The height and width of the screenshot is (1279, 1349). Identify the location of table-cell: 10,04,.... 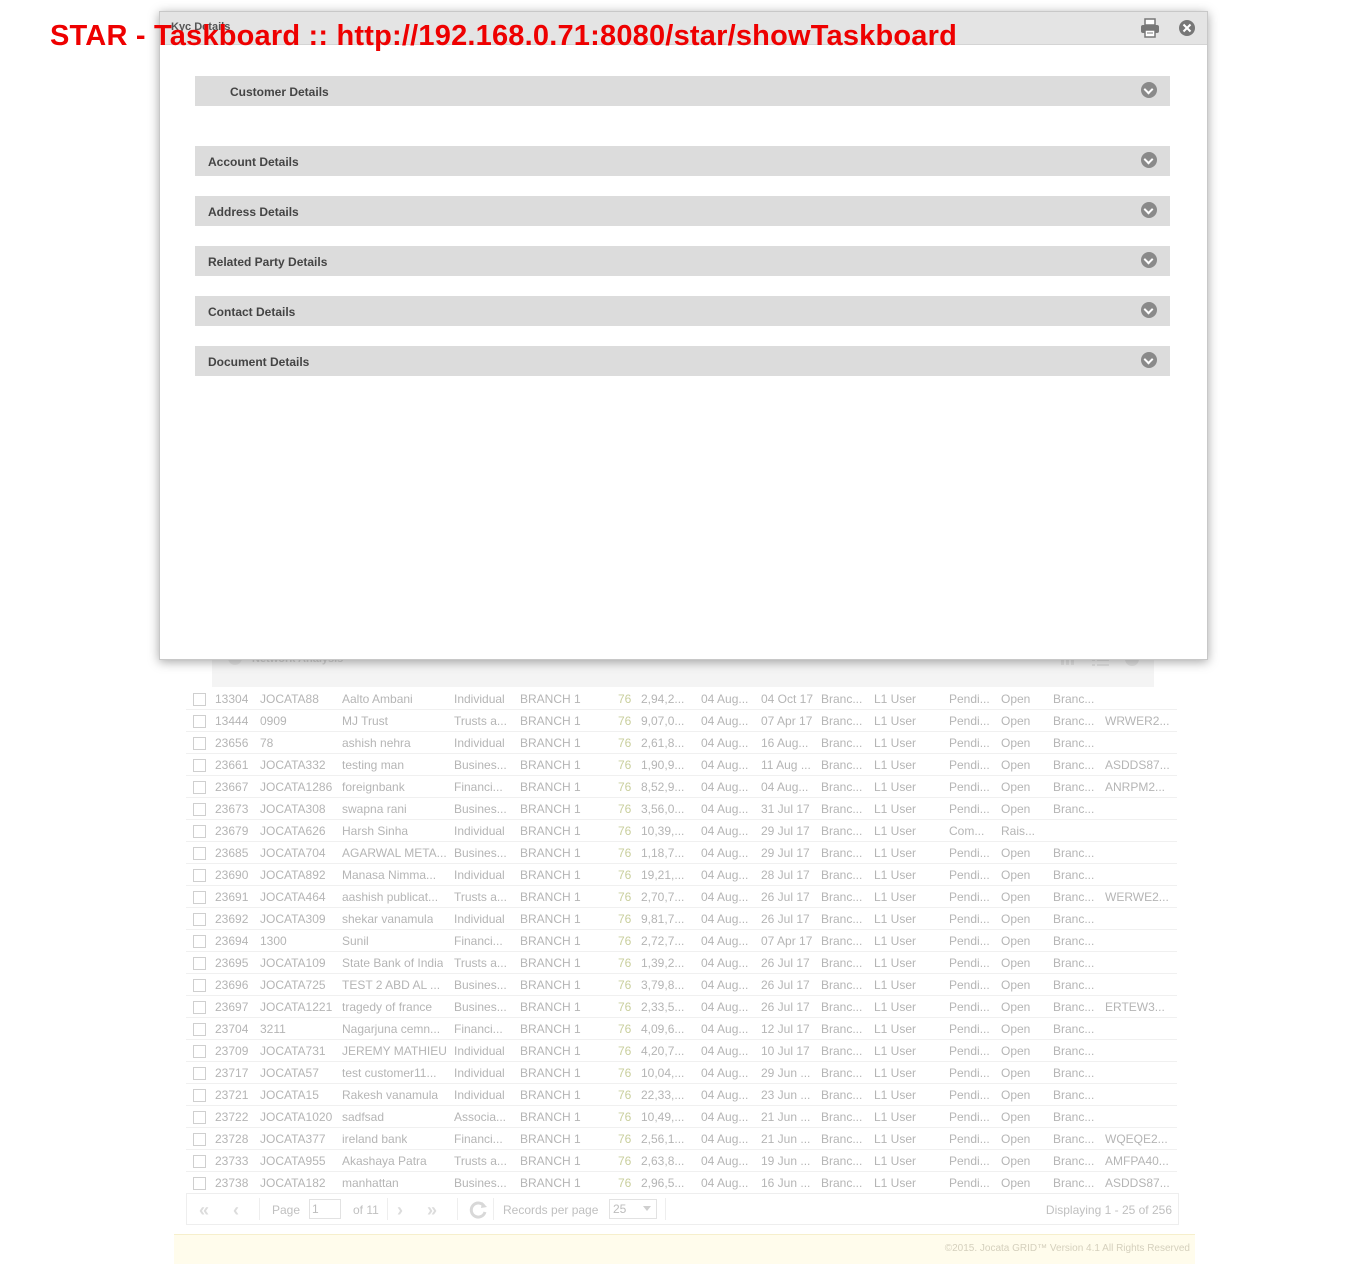
(663, 1073).